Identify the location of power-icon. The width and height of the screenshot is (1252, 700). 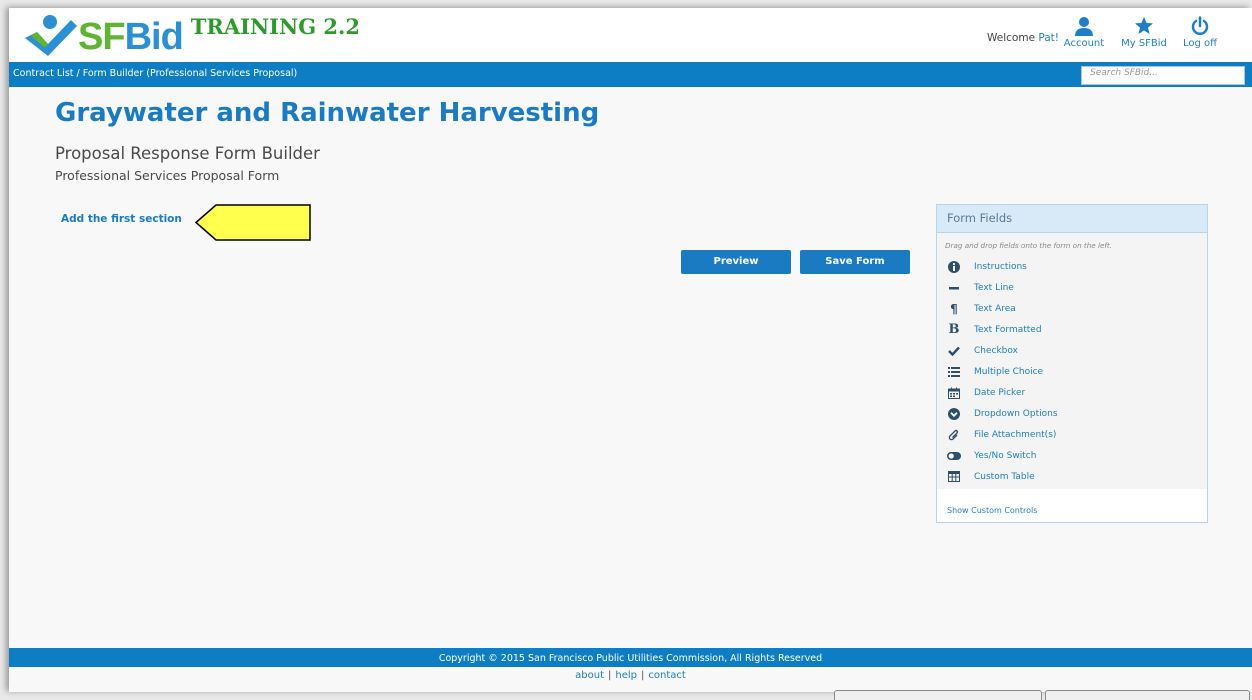
(1200, 25).